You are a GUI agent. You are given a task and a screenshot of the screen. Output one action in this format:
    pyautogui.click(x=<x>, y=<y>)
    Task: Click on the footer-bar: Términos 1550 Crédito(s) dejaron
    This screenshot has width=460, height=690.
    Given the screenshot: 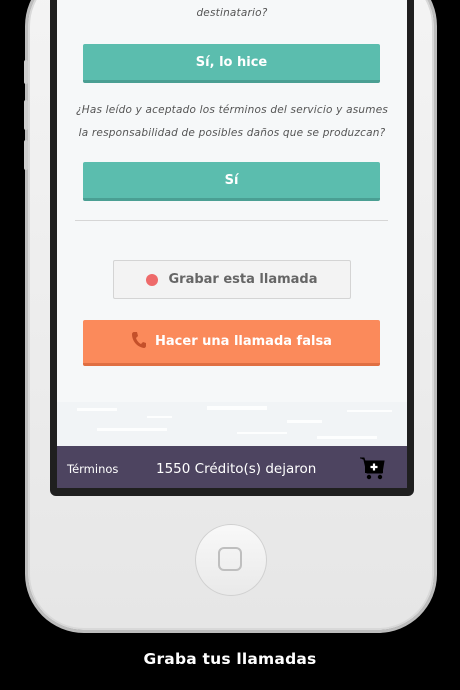 What is the action you would take?
    pyautogui.click(x=232, y=467)
    